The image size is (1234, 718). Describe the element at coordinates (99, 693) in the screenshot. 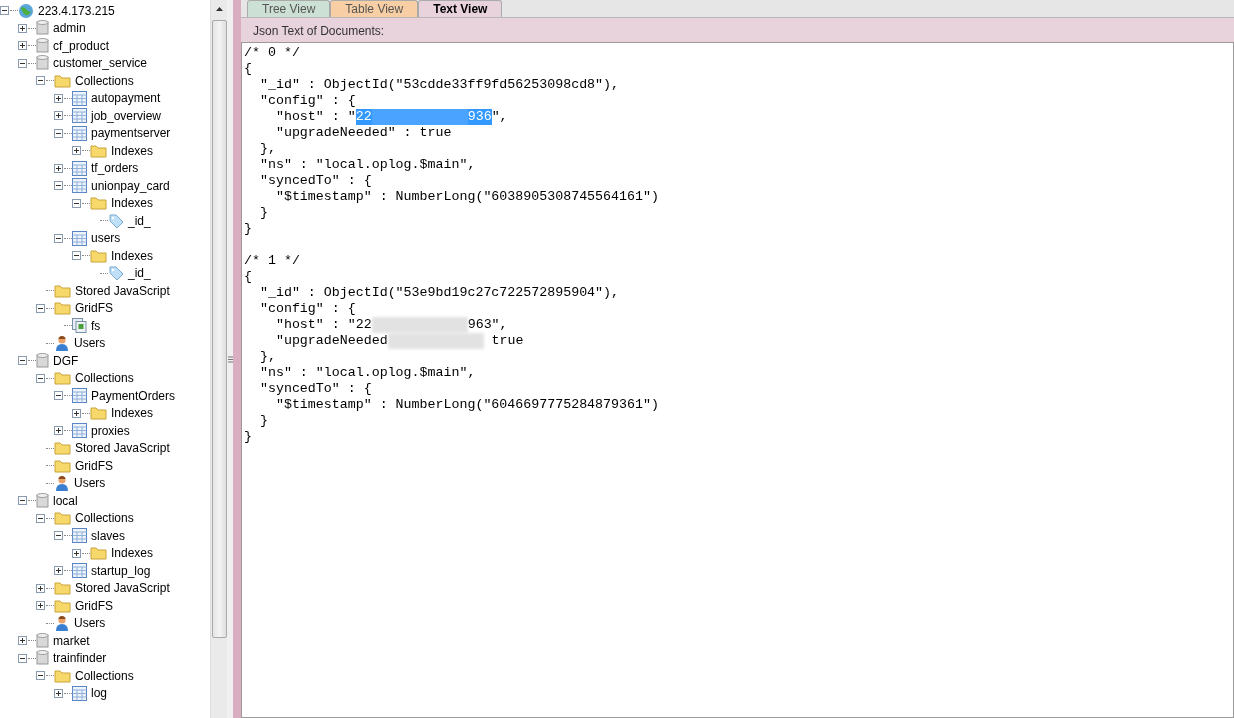

I see `tree-item: log` at that location.